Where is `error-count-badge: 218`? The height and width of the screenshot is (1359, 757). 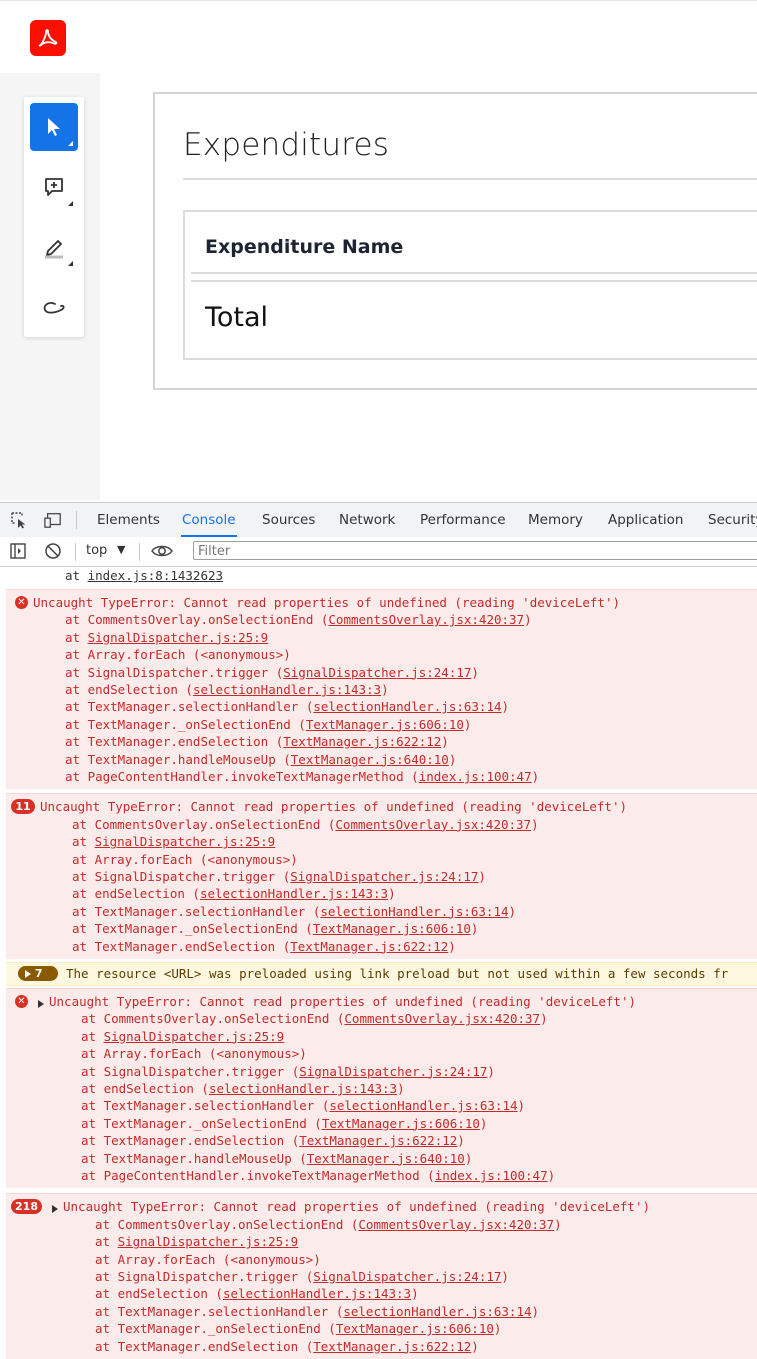 error-count-badge: 218 is located at coordinates (26, 1207).